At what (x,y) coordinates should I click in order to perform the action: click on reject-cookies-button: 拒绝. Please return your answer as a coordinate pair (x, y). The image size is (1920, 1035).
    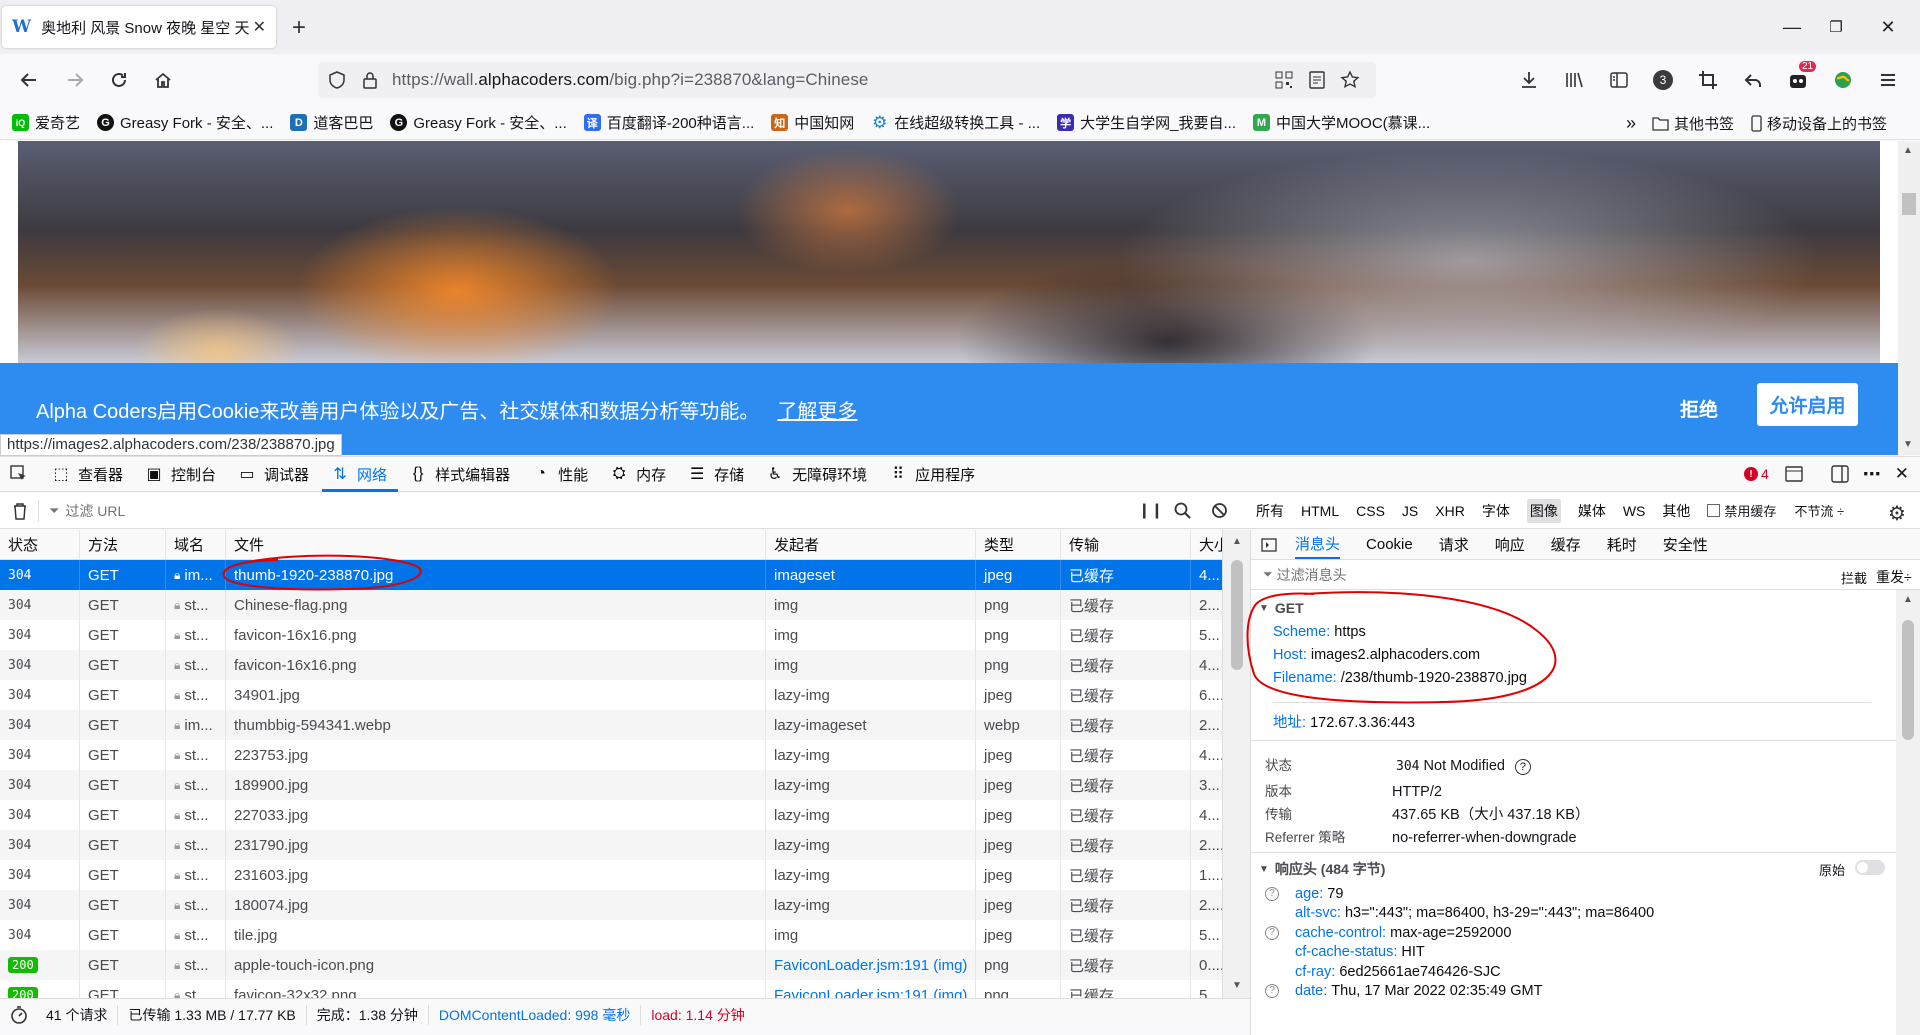
    Looking at the image, I should click on (1699, 408).